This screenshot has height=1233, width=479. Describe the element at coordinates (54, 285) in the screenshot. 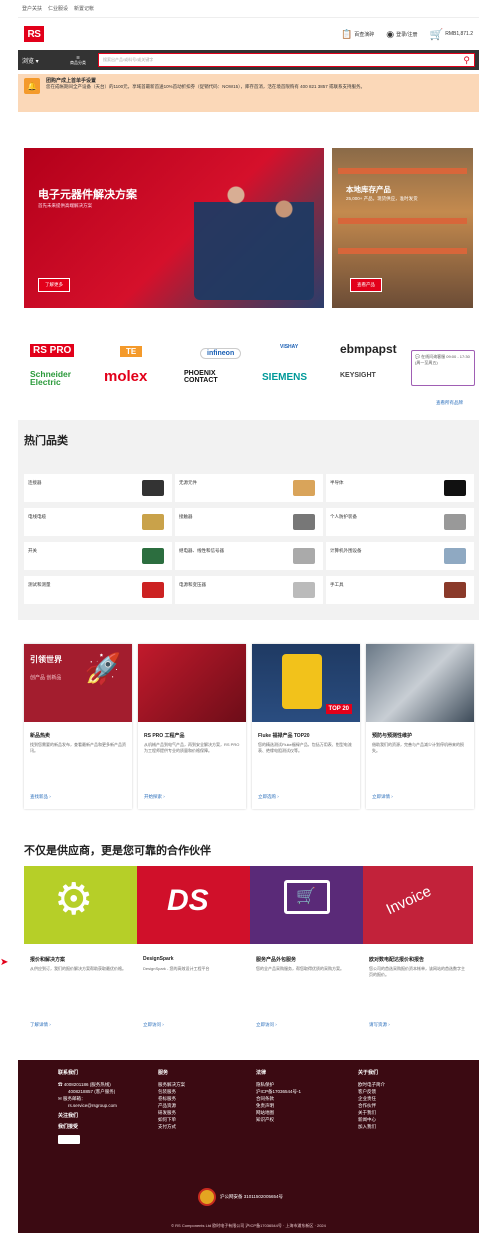

I see `hero-button: 了解更多` at that location.